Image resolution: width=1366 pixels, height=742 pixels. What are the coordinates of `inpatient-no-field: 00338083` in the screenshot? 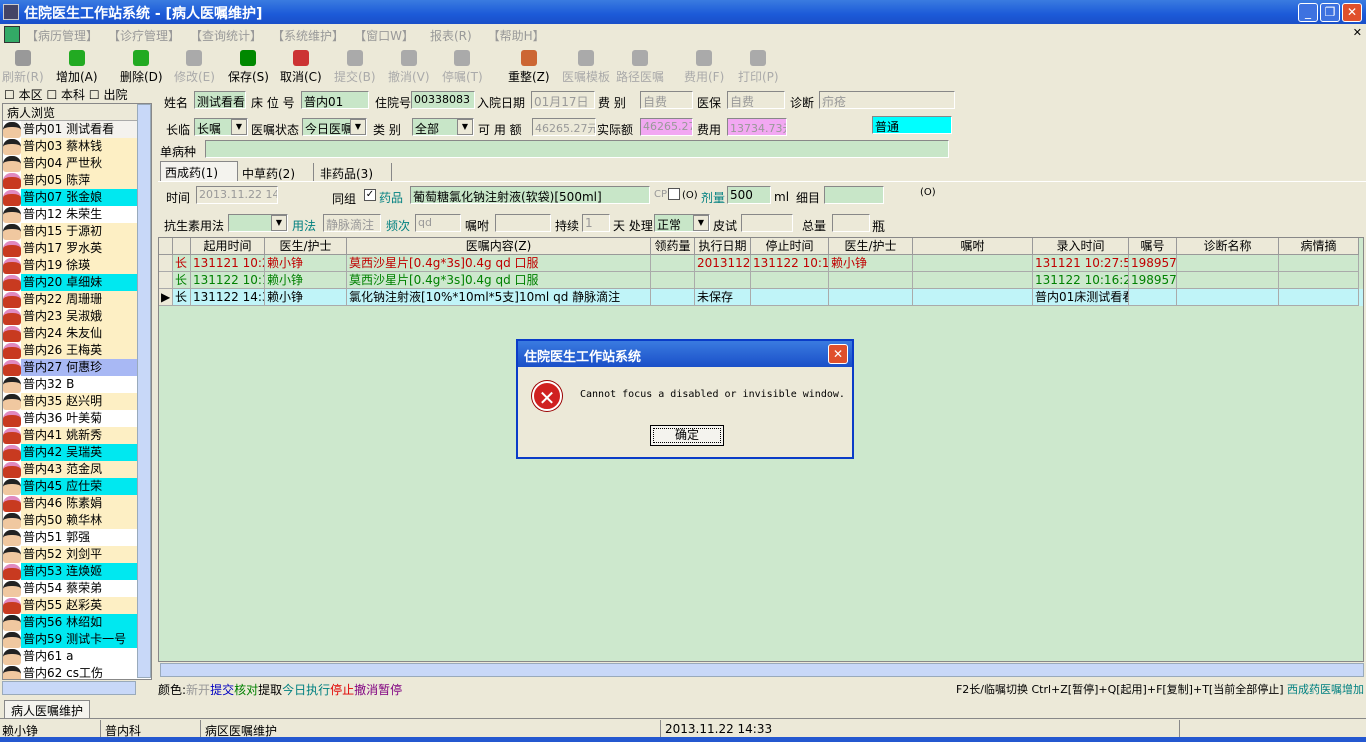 It's located at (443, 100).